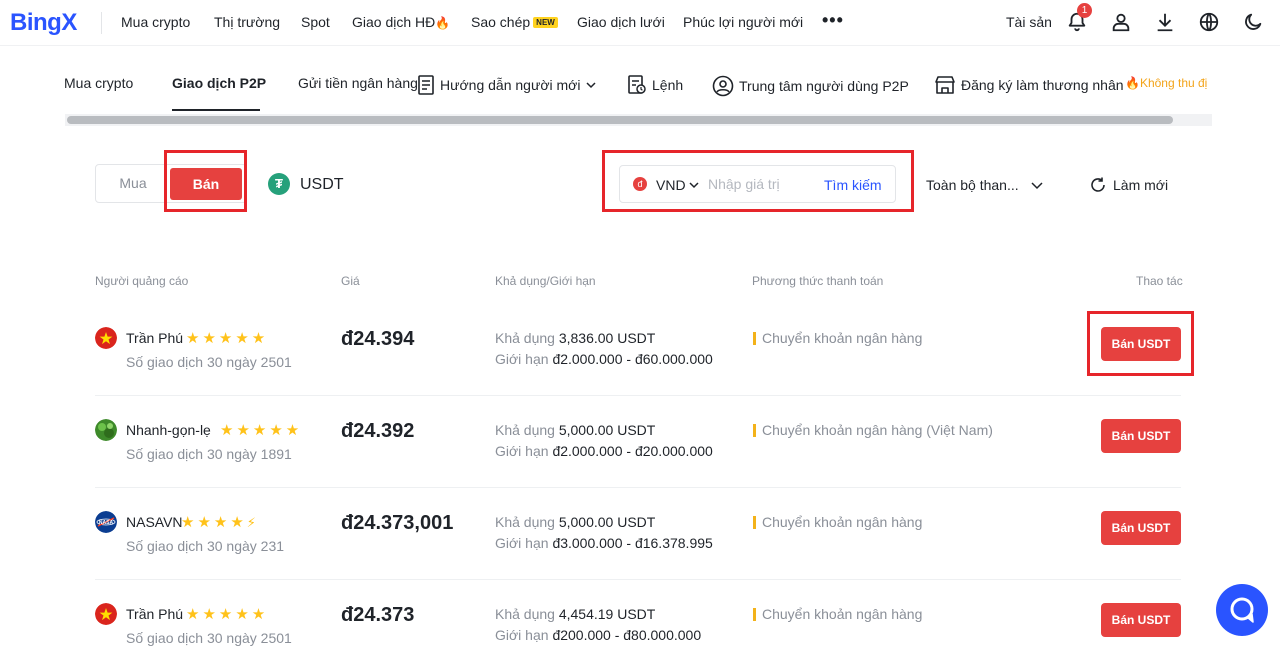  I want to click on avatar-nasa: NASA, so click(106, 522).